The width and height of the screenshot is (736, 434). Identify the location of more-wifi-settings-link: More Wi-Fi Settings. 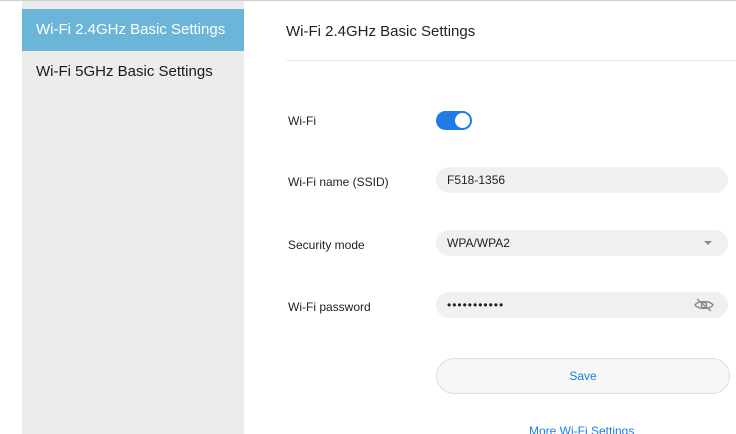
(581, 429).